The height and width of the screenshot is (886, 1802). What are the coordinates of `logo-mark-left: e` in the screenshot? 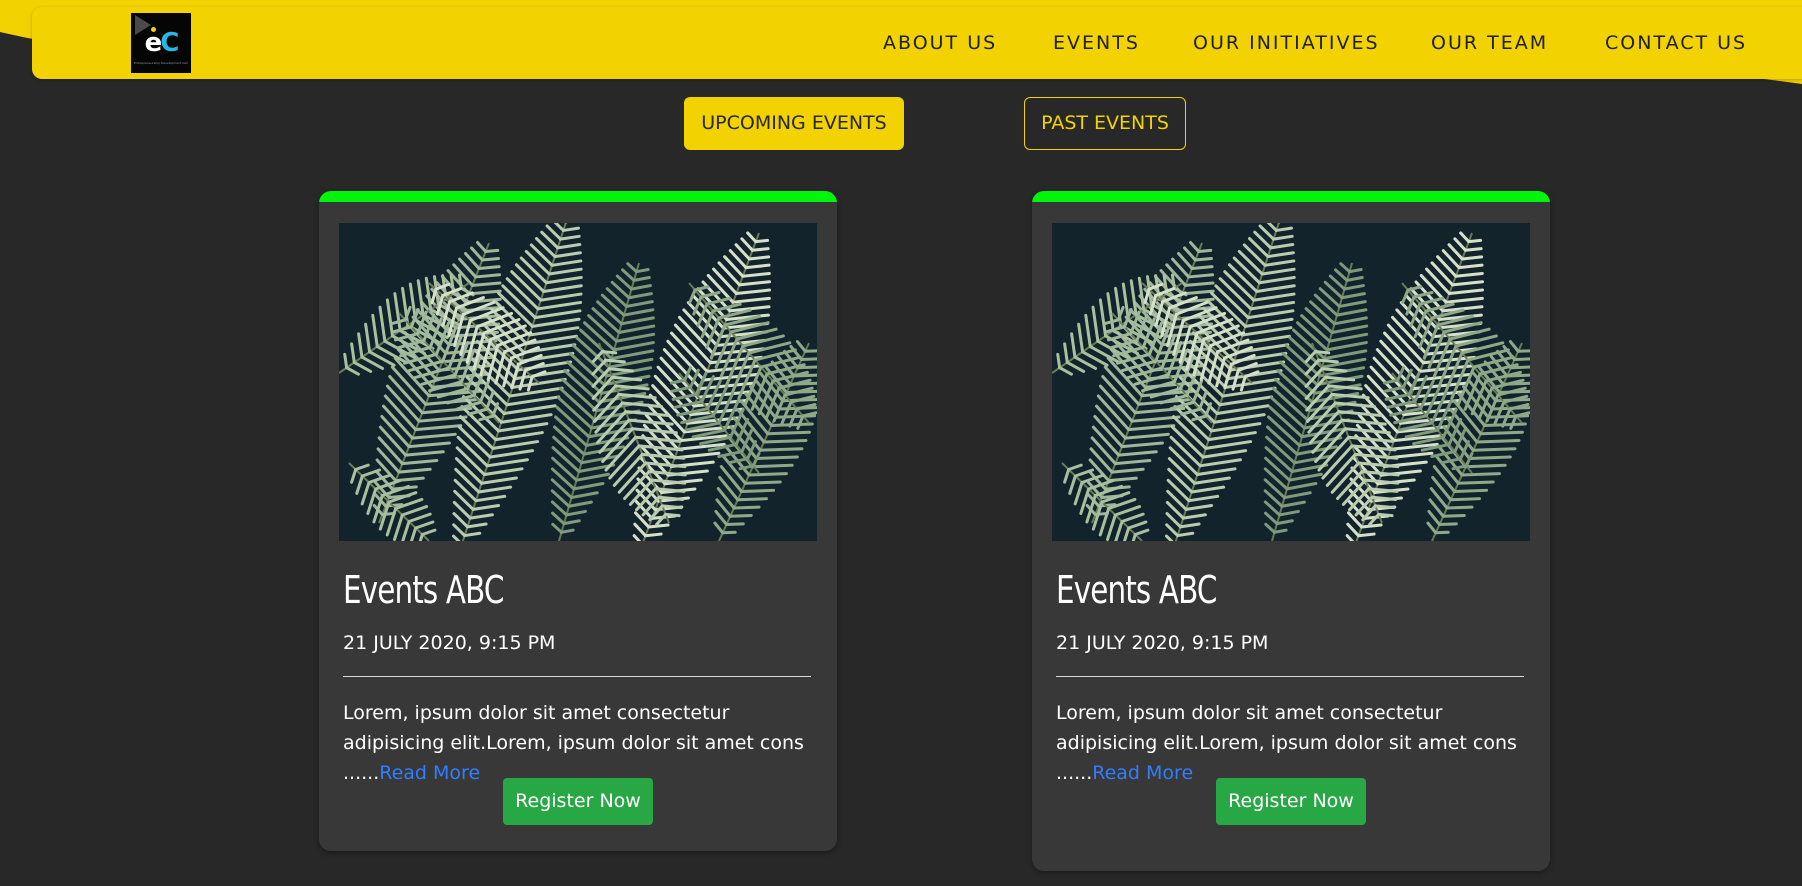 It's located at (153, 43).